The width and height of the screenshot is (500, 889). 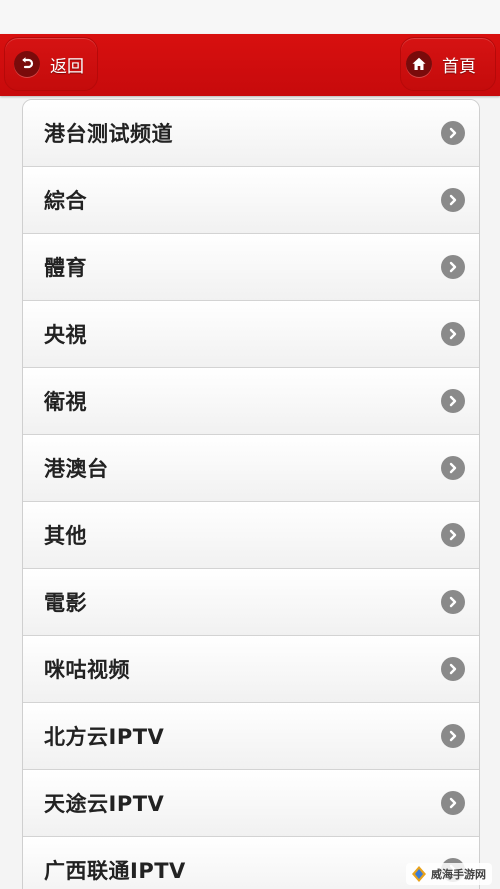 I want to click on list-item: 港台测试频道, so click(x=251, y=133).